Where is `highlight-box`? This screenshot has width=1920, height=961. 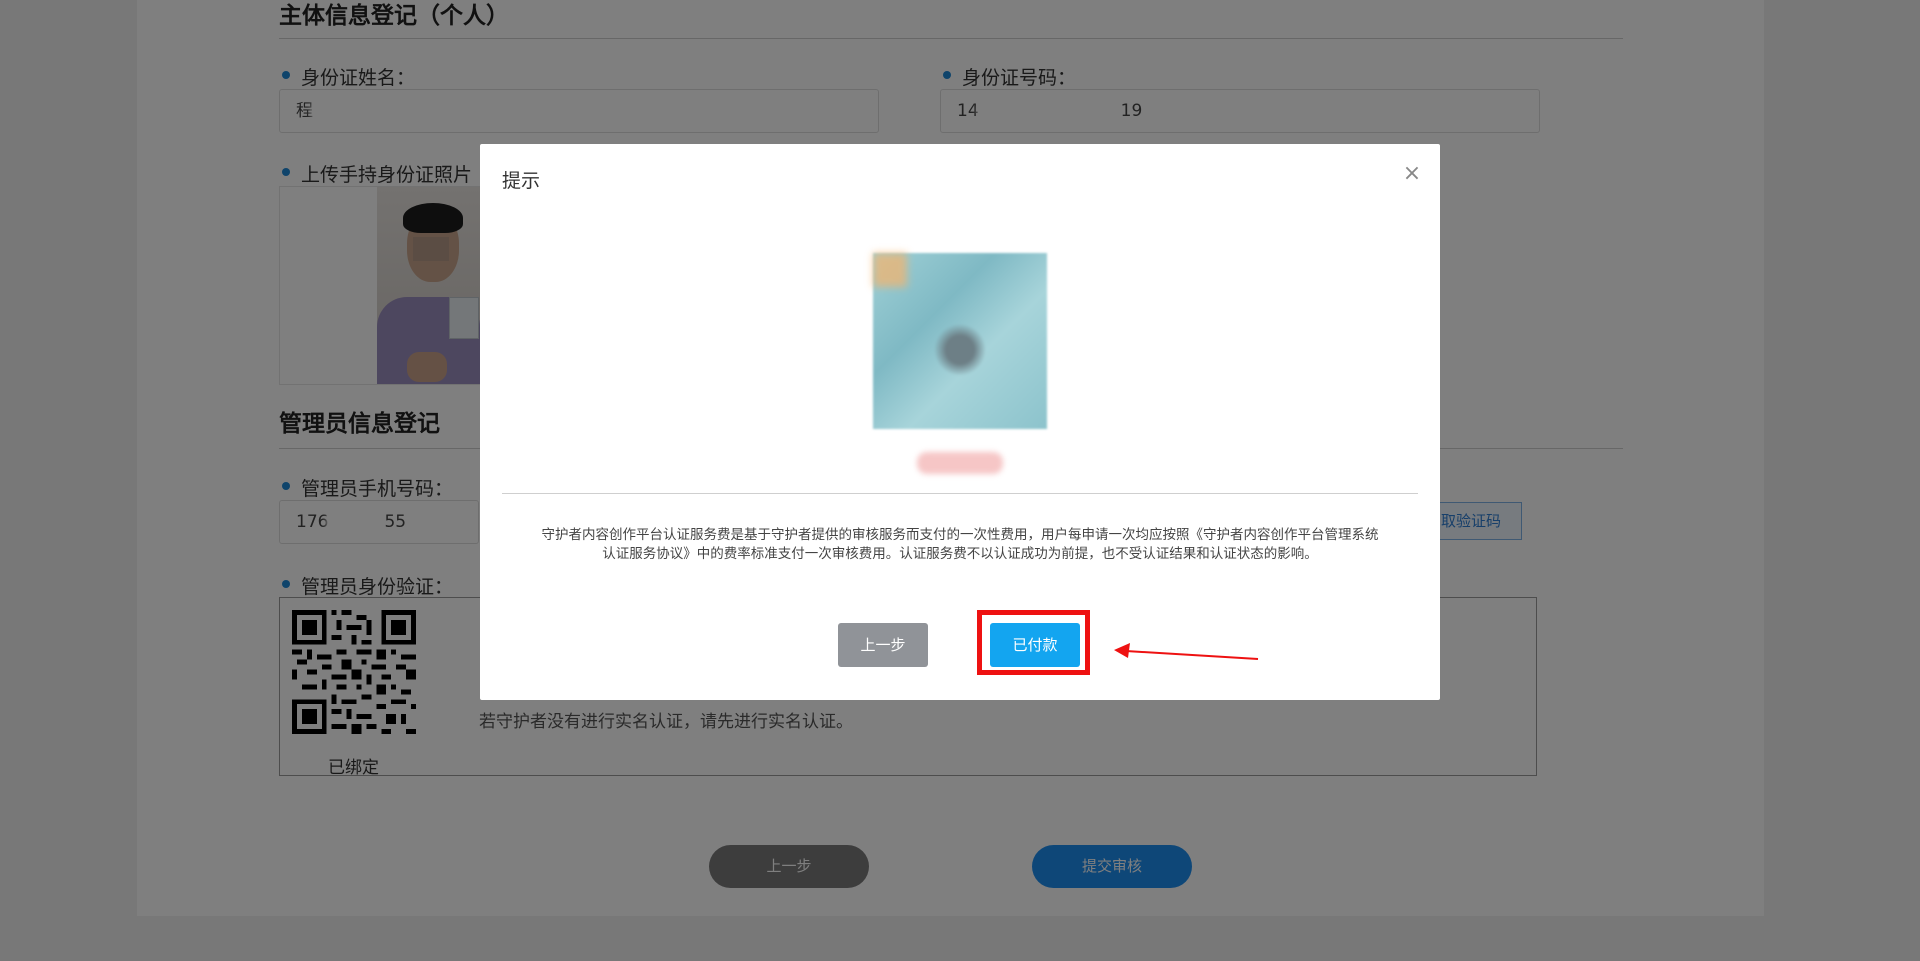 highlight-box is located at coordinates (1033, 642).